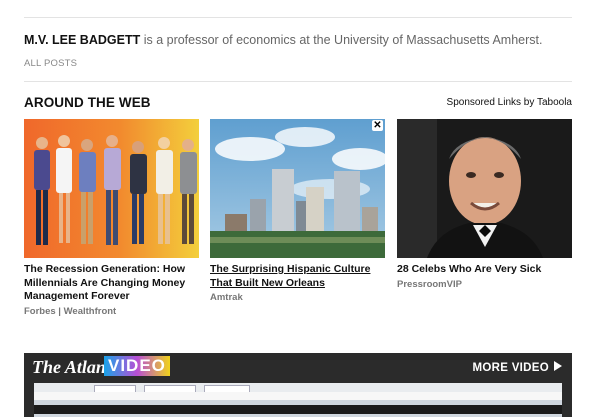  What do you see at coordinates (297, 188) in the screenshot?
I see `card-2-thumbnail: ✕` at bounding box center [297, 188].